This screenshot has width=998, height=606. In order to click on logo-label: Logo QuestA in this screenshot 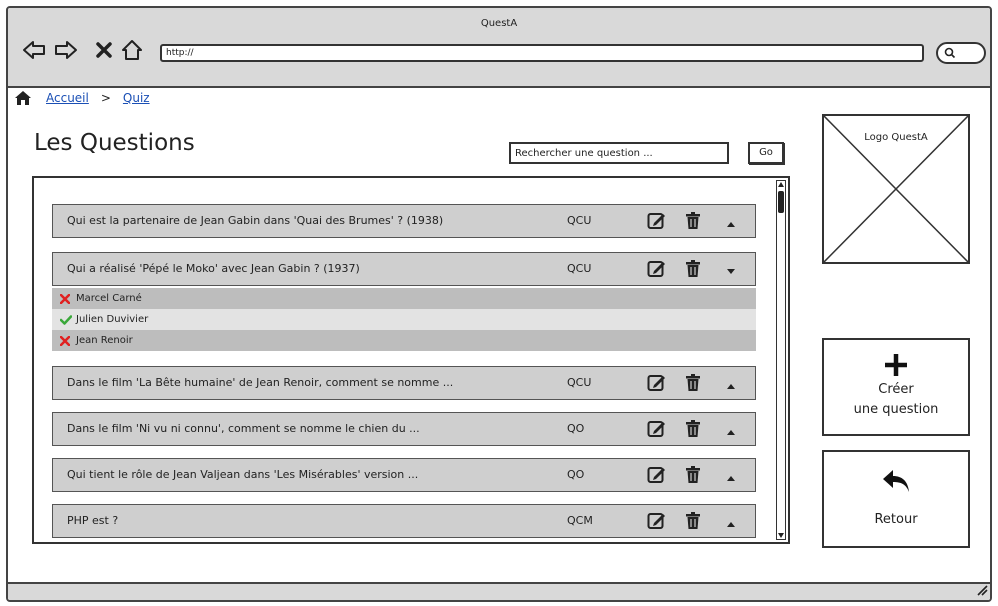, I will do `click(896, 137)`.